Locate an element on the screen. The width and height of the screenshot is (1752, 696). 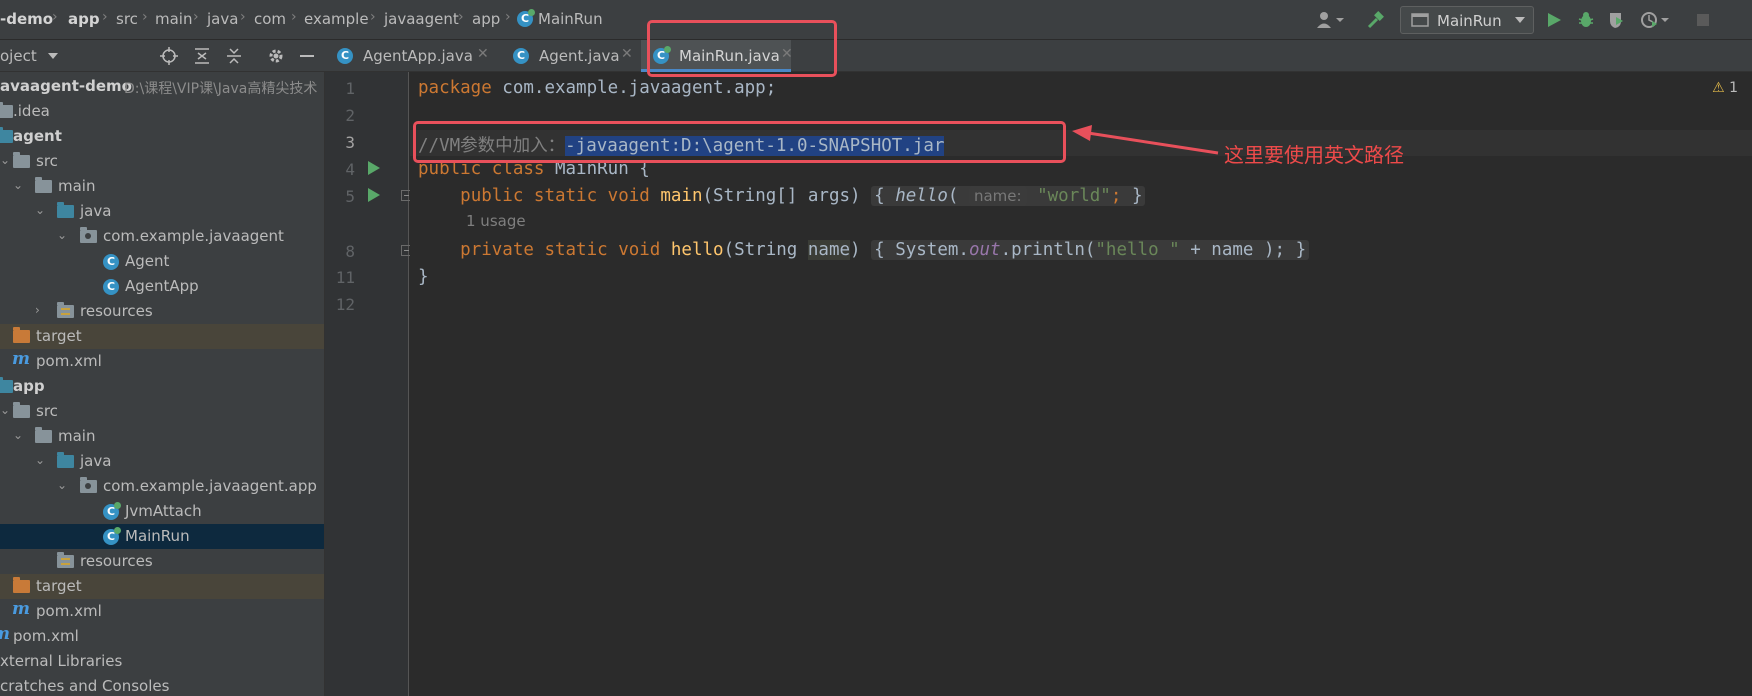
tree-item-scratches: cratches and Consoles is located at coordinates (162, 685).